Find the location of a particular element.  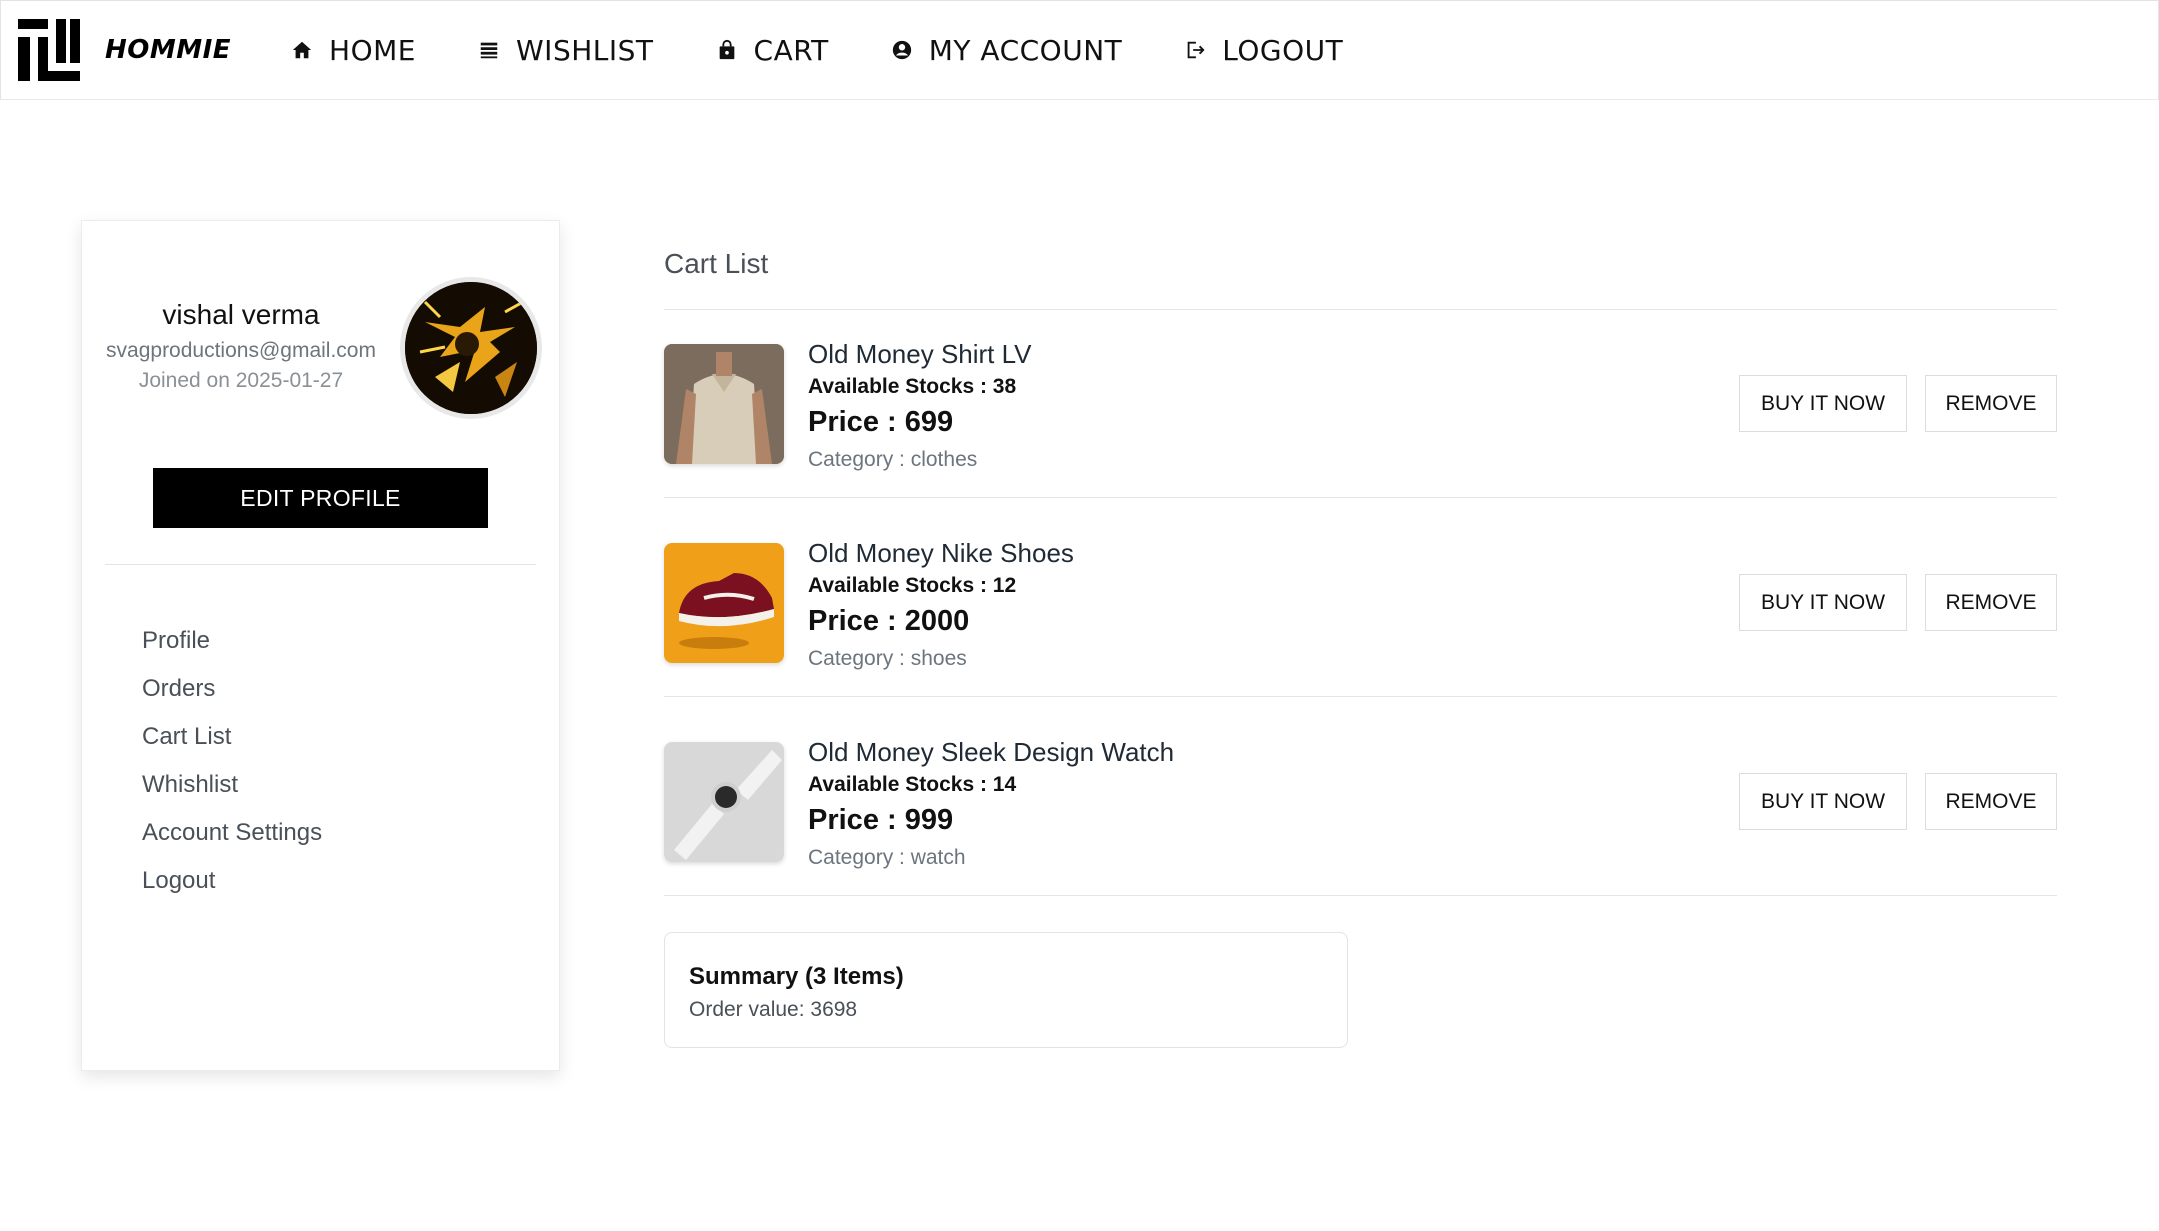

nav-wishlist-label: WISHLIST is located at coordinates (585, 50).